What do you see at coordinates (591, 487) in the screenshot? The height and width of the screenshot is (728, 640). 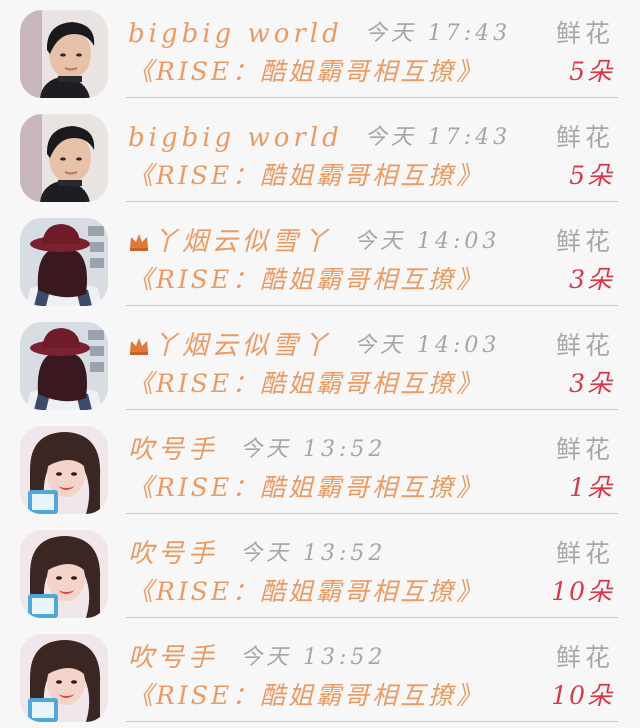 I see `gift-count: 1朵` at bounding box center [591, 487].